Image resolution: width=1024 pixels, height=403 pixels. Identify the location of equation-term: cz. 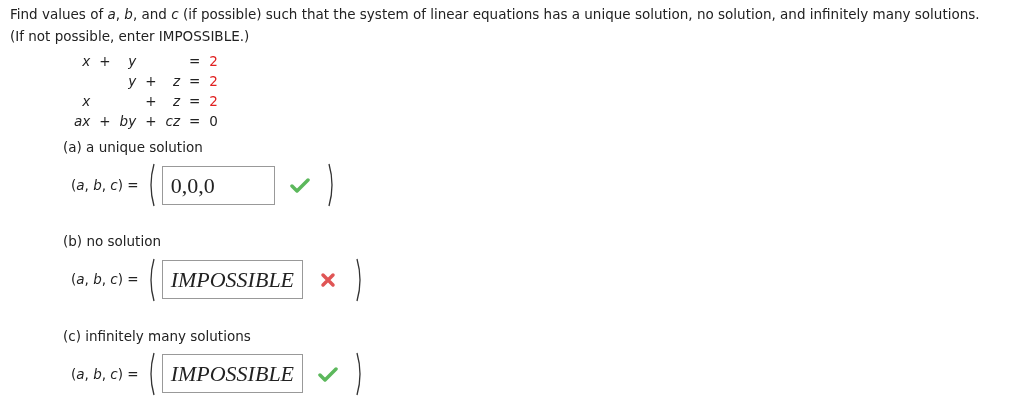
(172, 121).